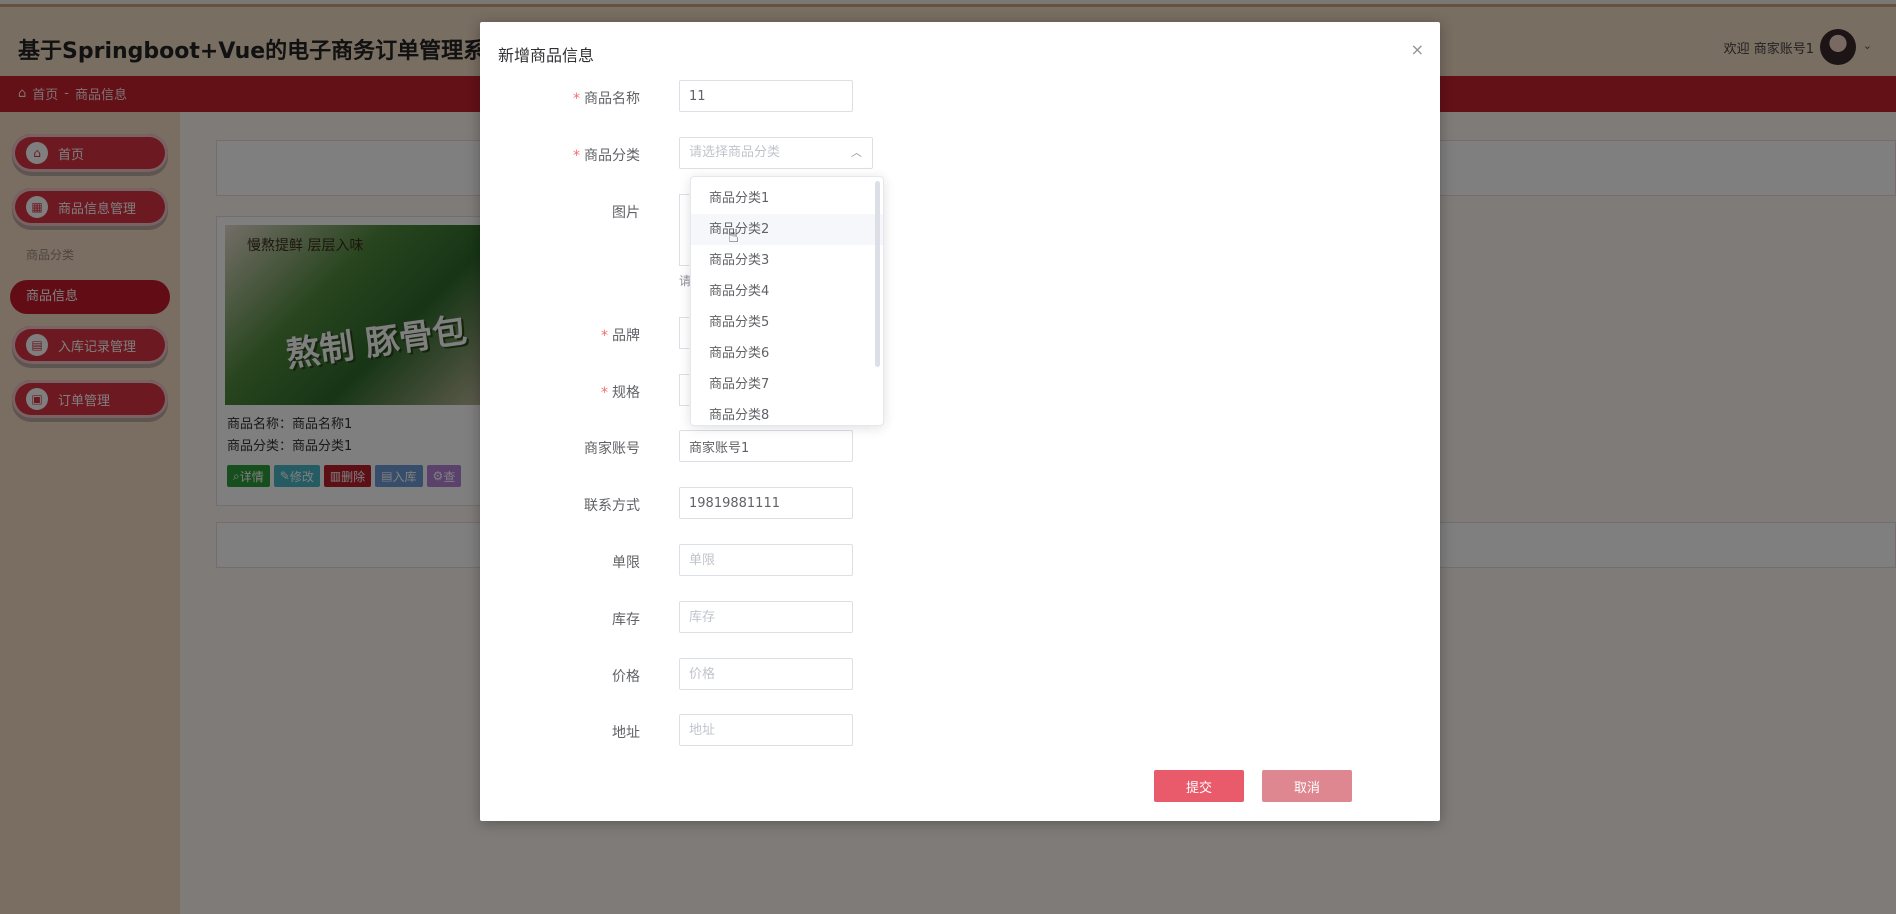 The image size is (1896, 914). Describe the element at coordinates (960, 618) in the screenshot. I see `form-row-stock: 库存` at that location.